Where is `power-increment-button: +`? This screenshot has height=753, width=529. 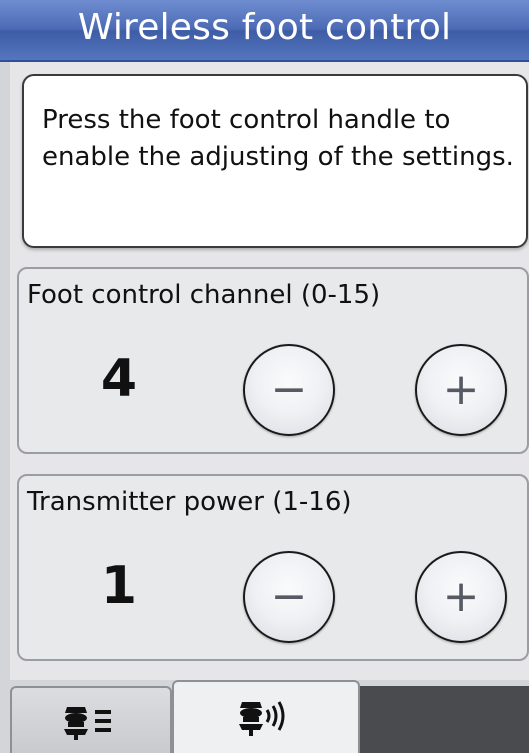
power-increment-button: + is located at coordinates (461, 597).